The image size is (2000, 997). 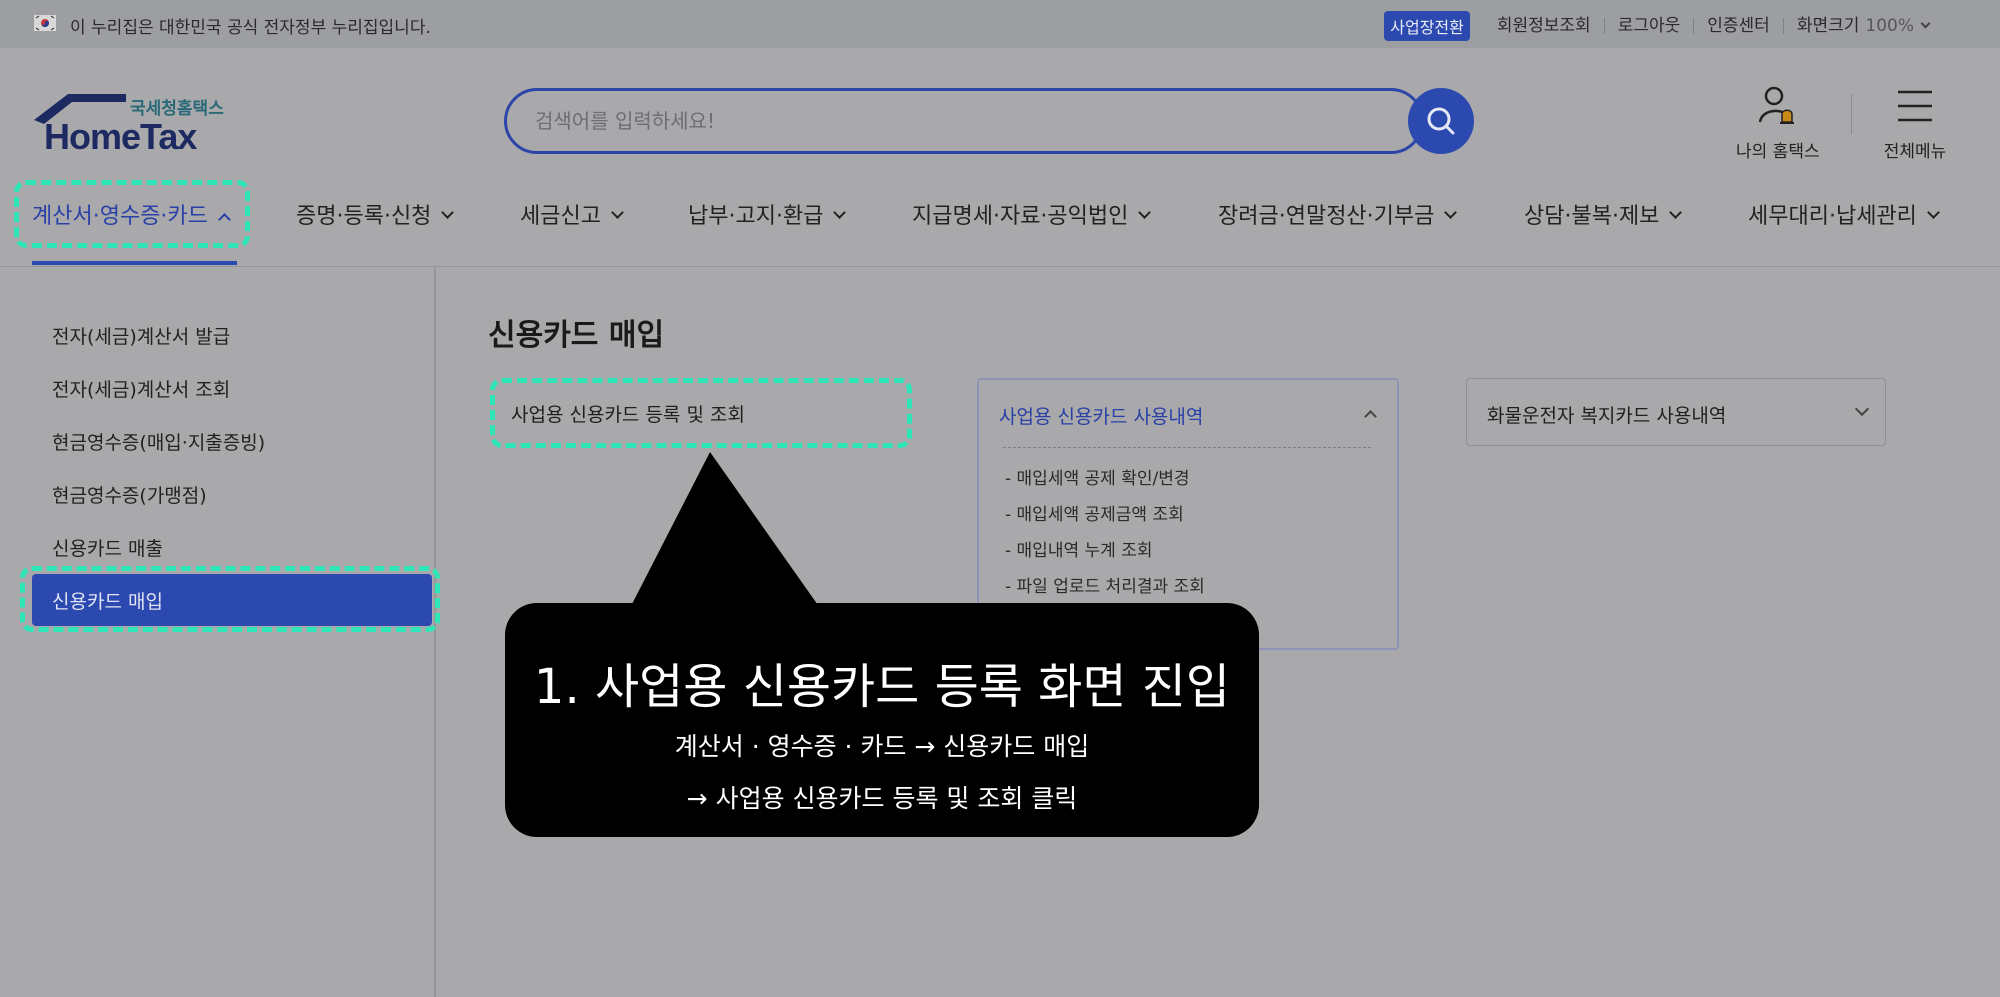 I want to click on gnb-item-payment-statement: 지급명세·자료·공익법인, so click(x=1032, y=214).